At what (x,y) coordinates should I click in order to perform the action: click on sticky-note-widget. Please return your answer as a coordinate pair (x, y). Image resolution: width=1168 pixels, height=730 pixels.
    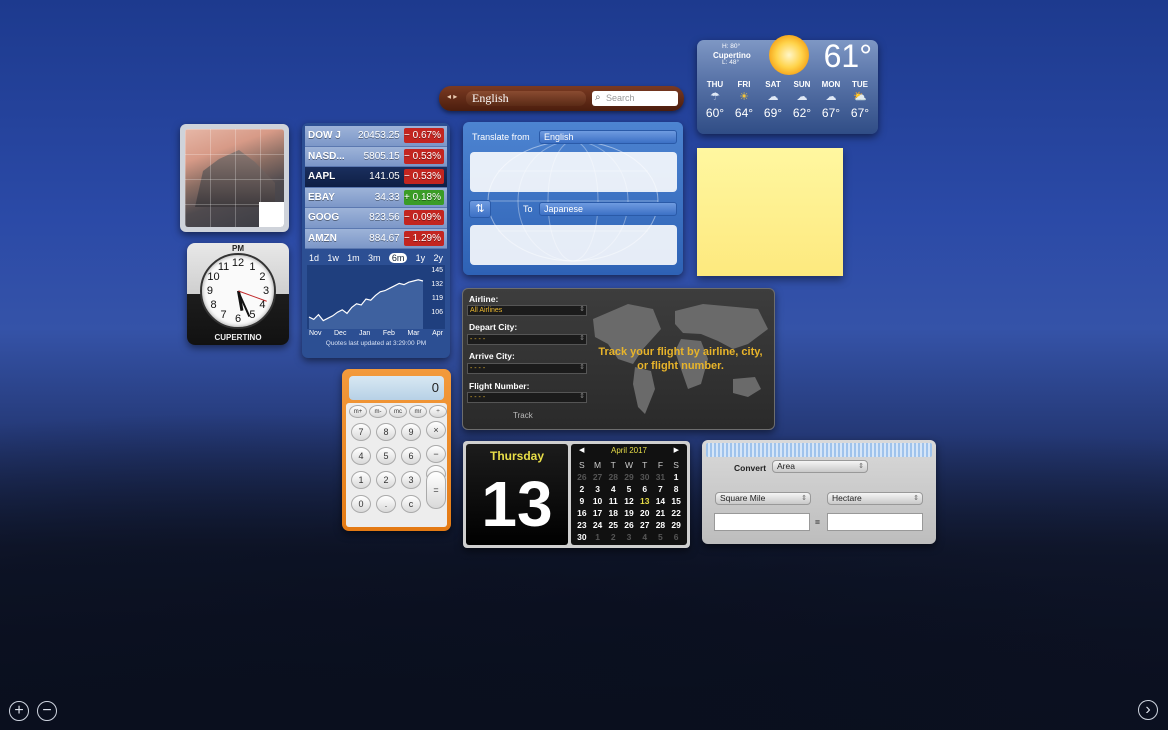
    Looking at the image, I should click on (770, 212).